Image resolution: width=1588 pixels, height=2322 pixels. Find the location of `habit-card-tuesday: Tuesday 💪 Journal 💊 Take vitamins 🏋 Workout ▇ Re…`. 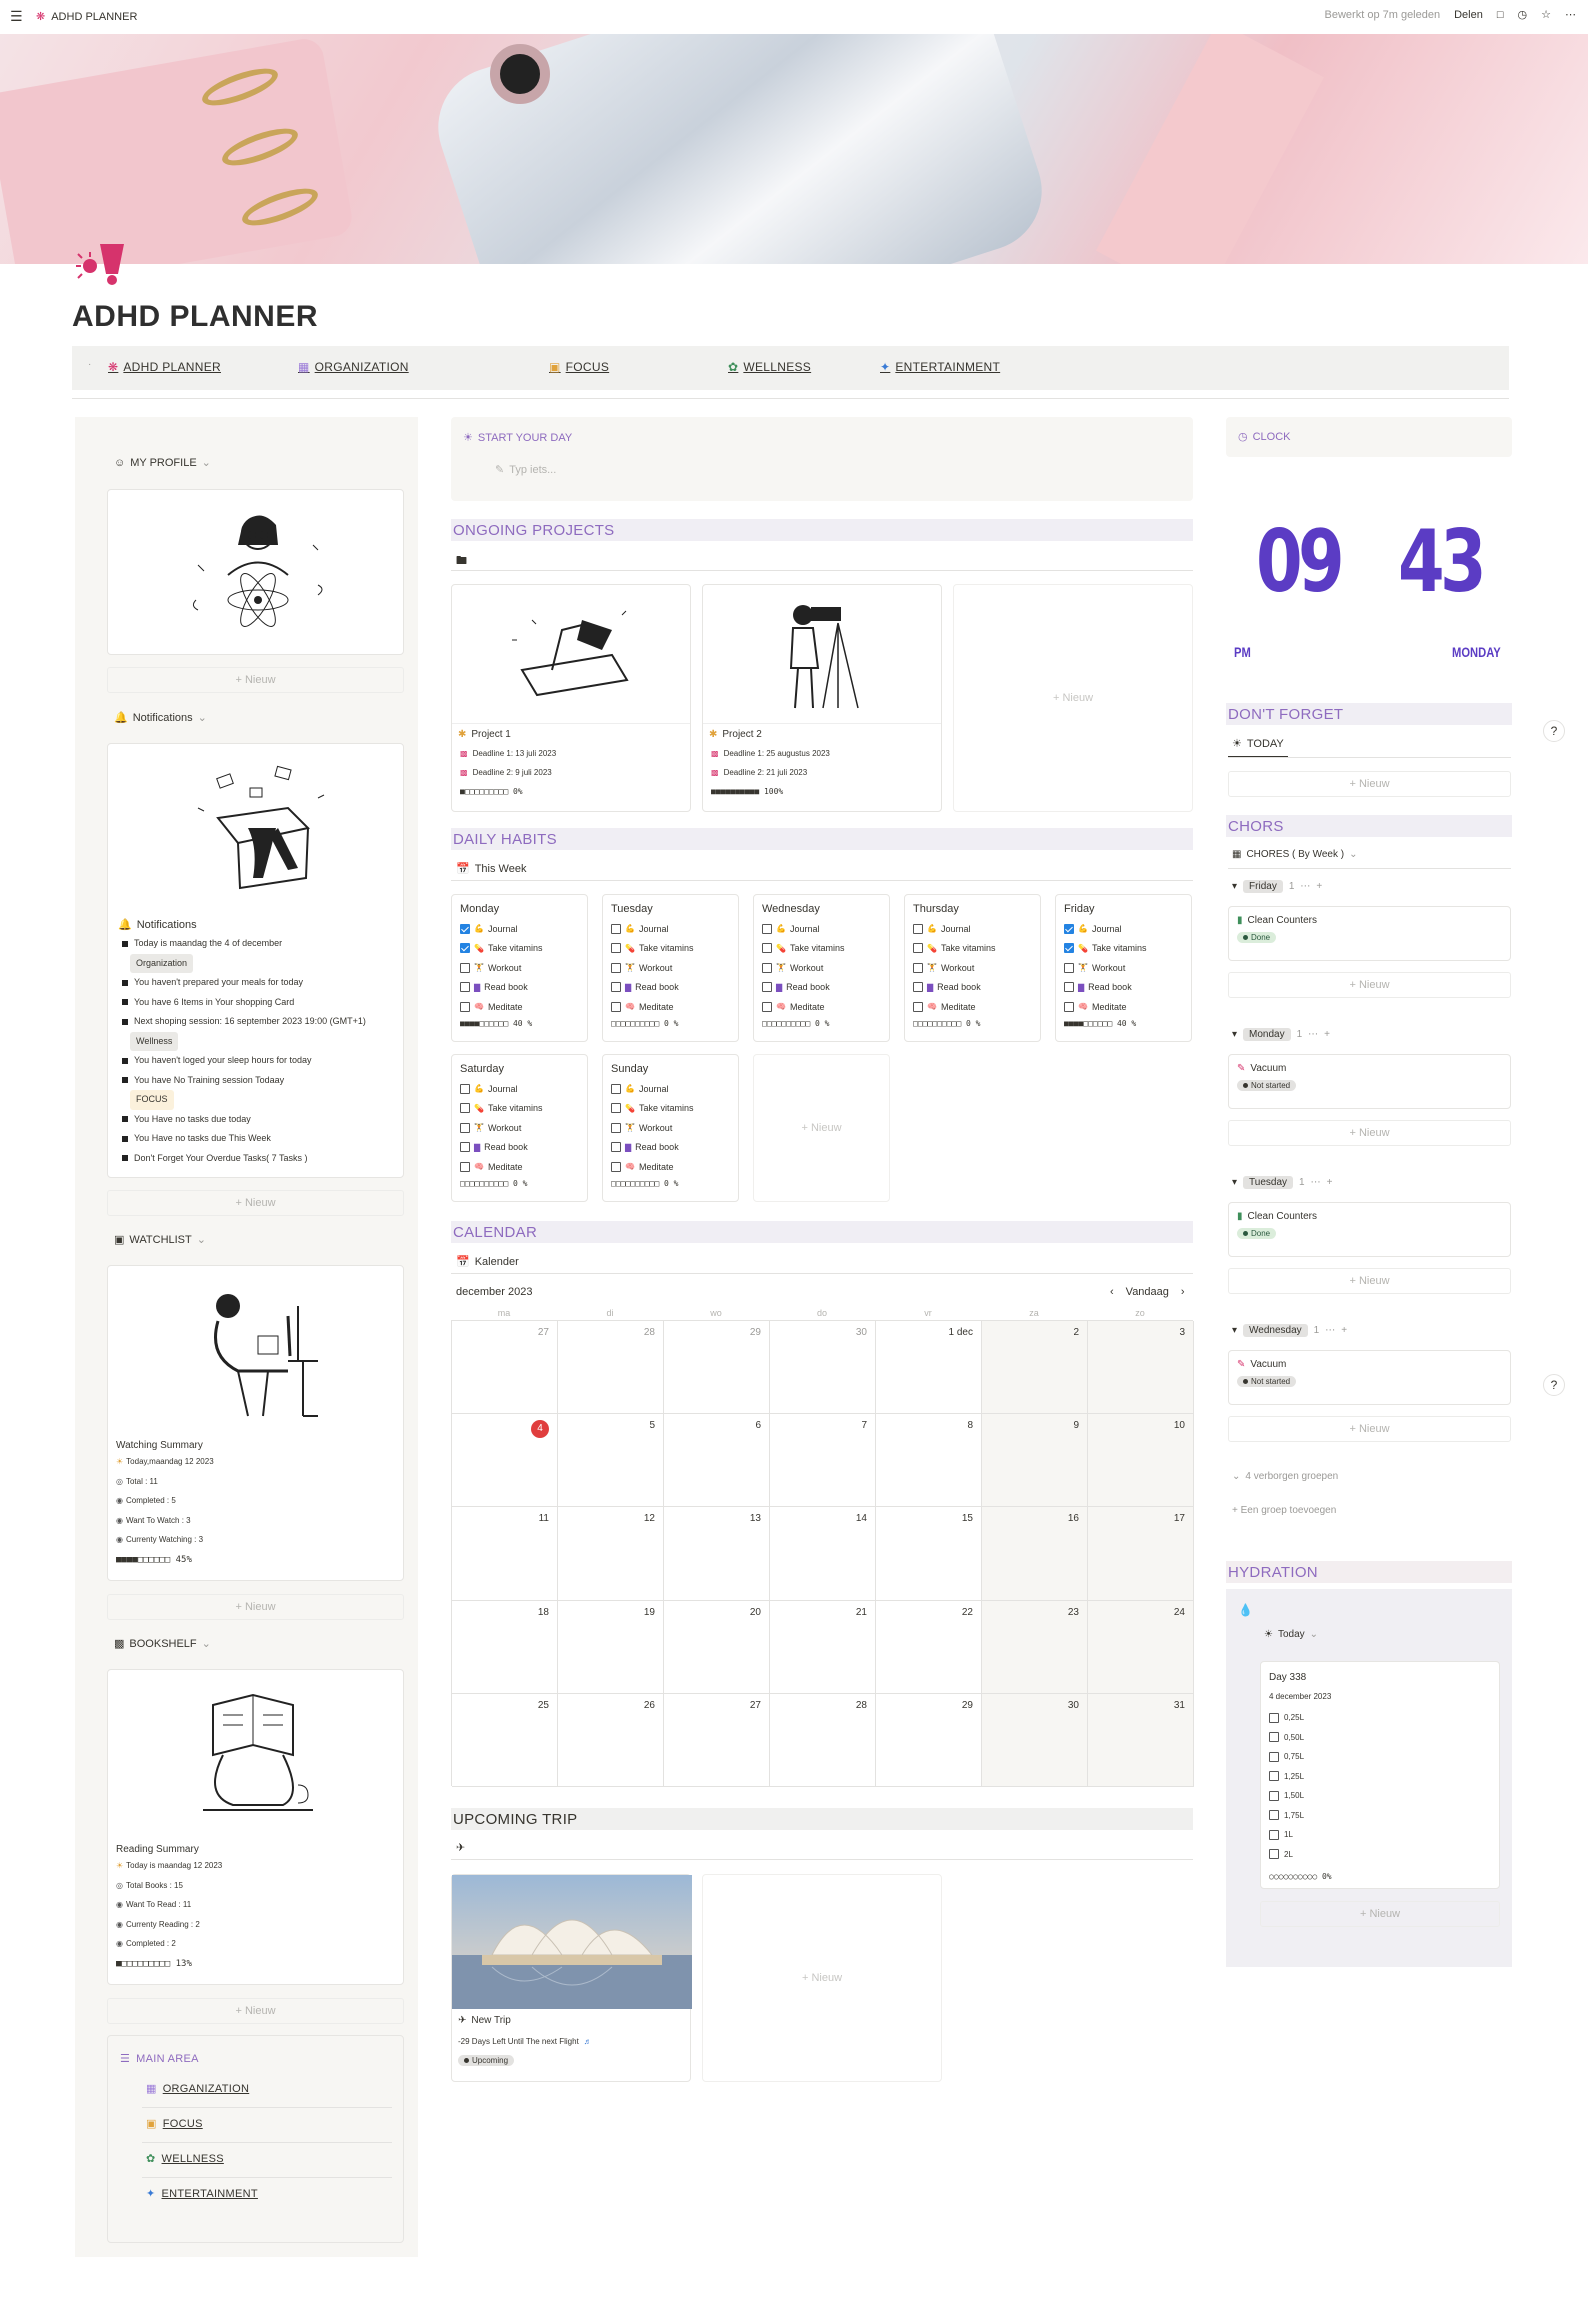

habit-card-tuesday: Tuesday 💪 Journal 💊 Take vitamins 🏋 Workout ▇ Re… is located at coordinates (670, 968).